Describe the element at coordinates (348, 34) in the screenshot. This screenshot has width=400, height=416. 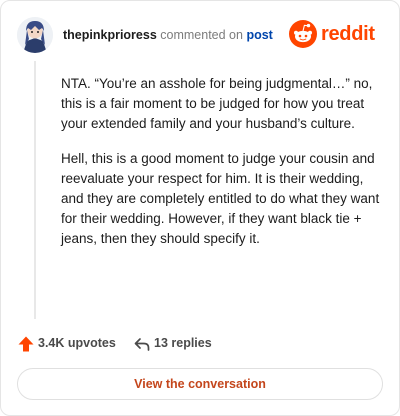
I see `reddit-wordmark: reddit` at that location.